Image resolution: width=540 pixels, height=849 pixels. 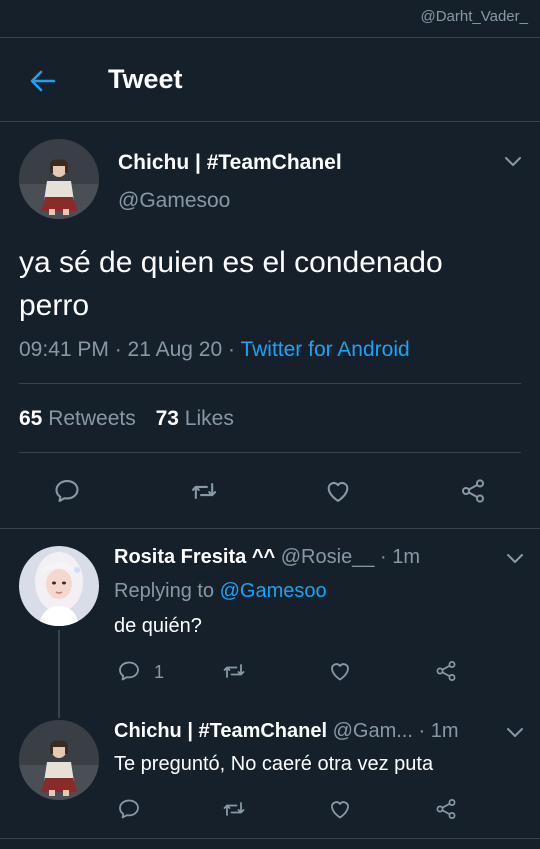 I want to click on header-bar: Tweet, so click(x=270, y=80).